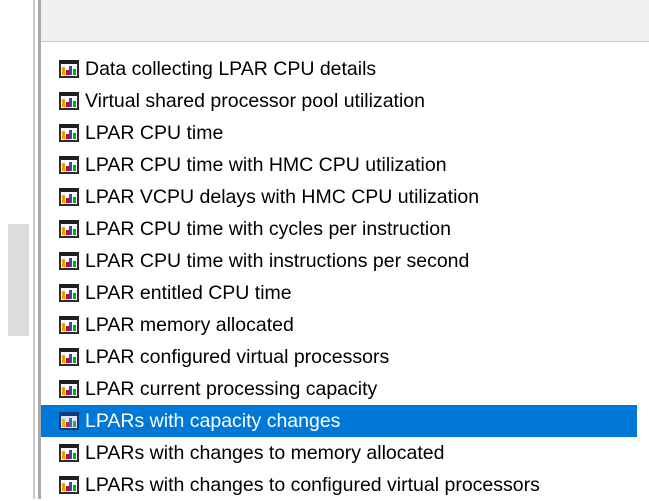 This screenshot has height=501, width=649. I want to click on list-item: LPAR CPU time, so click(345, 133).